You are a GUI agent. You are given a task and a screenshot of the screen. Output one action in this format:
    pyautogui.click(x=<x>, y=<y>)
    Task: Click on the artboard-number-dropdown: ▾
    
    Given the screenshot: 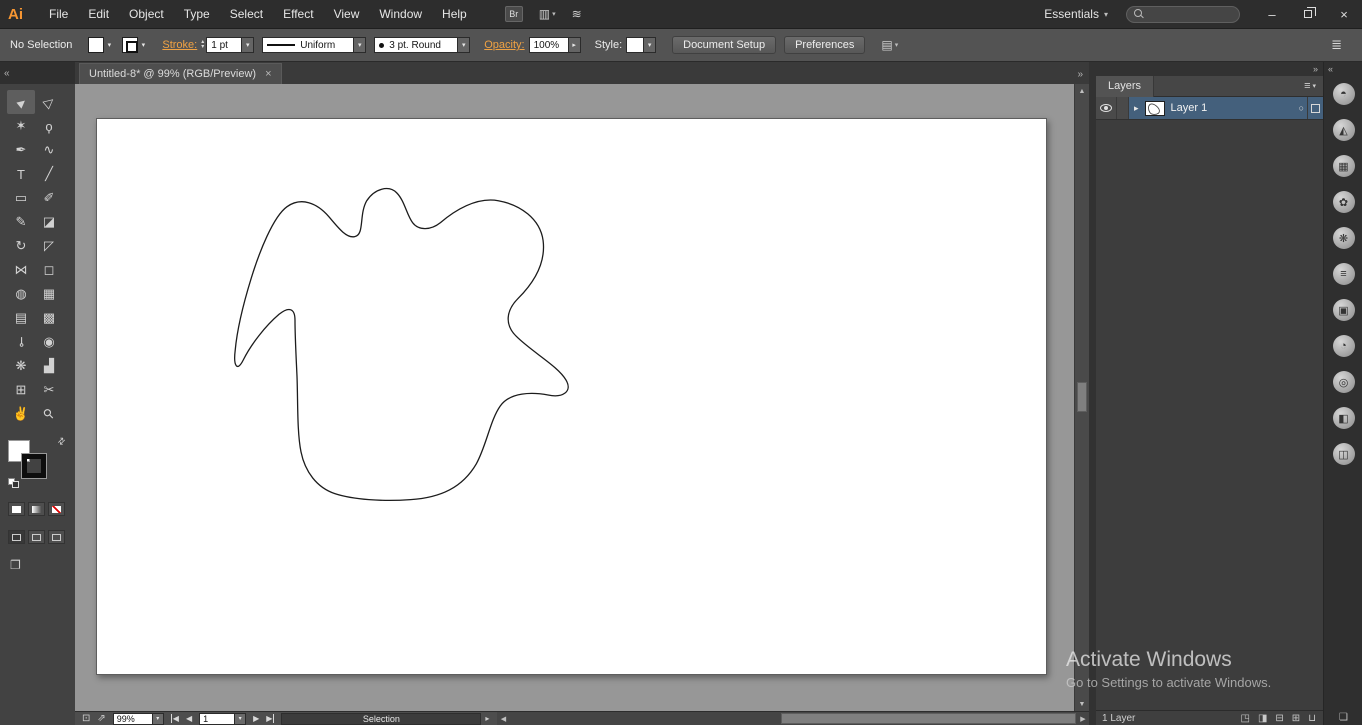 What is the action you would take?
    pyautogui.click(x=241, y=718)
    